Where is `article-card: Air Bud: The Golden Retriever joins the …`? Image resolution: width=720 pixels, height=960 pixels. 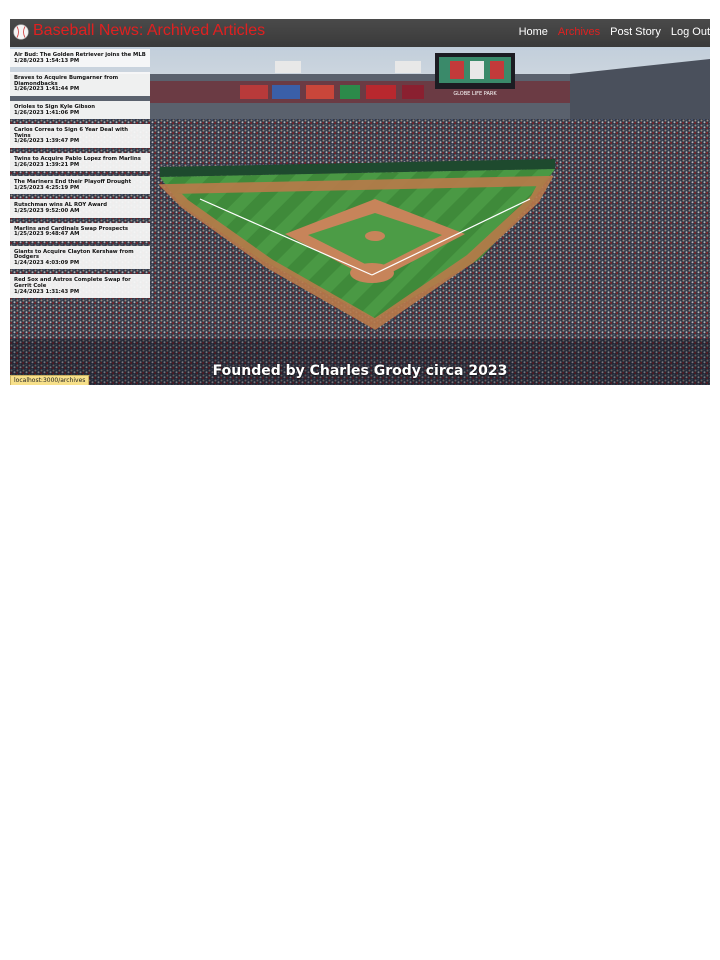
article-card: Air Bud: The Golden Retriever joins the … is located at coordinates (80, 58).